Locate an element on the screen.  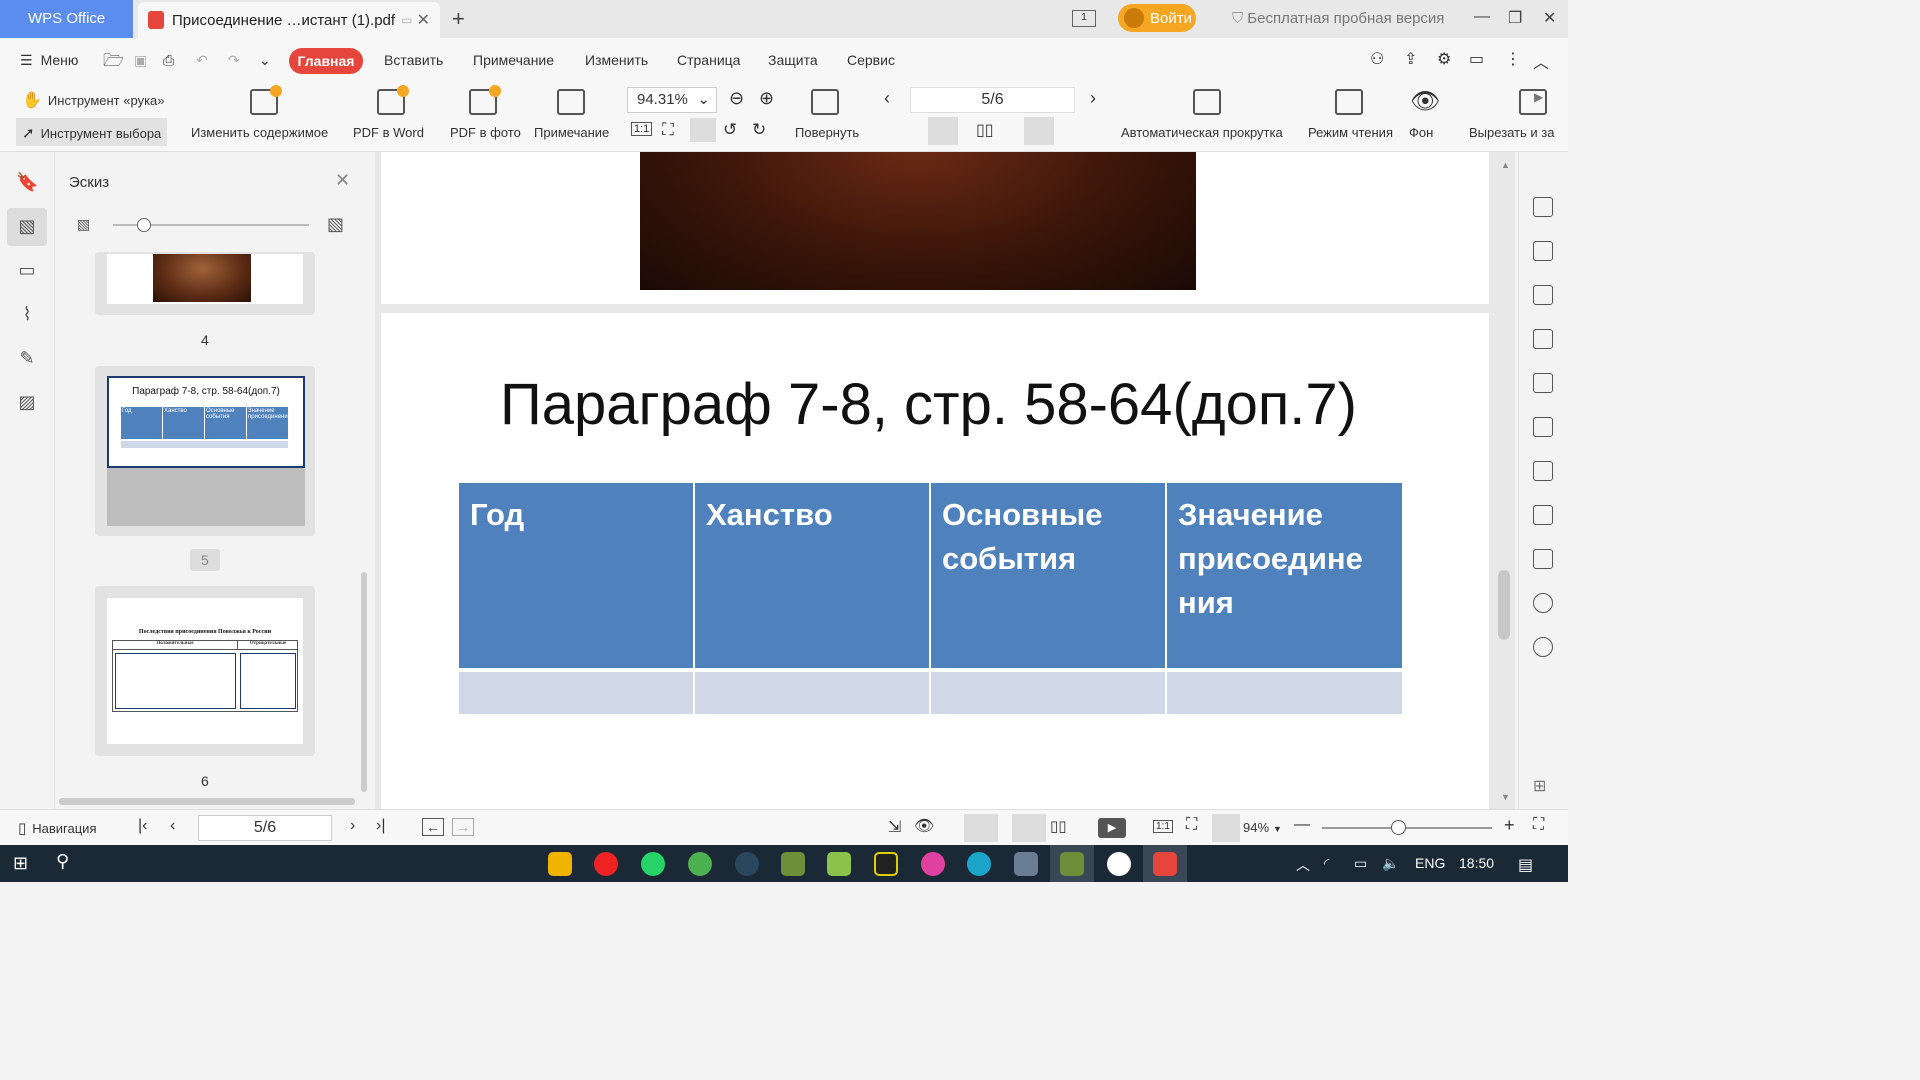
play-icon: ▶ is located at coordinates (1112, 828).